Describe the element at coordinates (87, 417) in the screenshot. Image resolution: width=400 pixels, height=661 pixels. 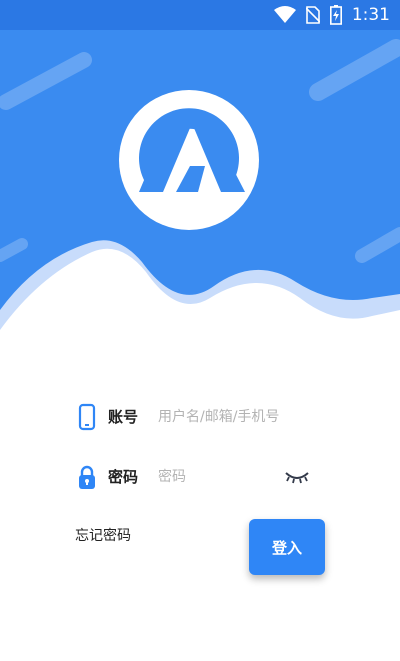
I see `phone-icon` at that location.